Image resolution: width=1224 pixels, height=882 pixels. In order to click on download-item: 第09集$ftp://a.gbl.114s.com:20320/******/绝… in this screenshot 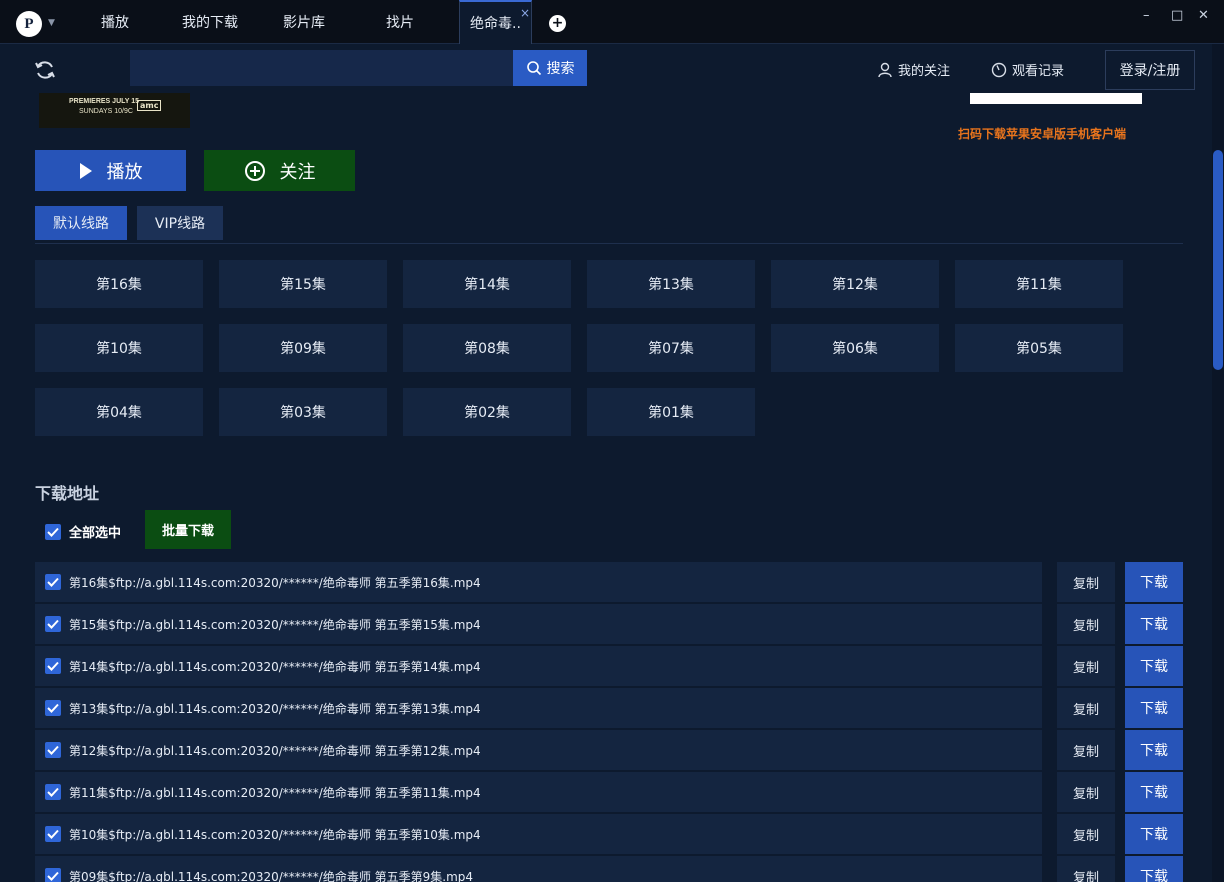, I will do `click(538, 869)`.